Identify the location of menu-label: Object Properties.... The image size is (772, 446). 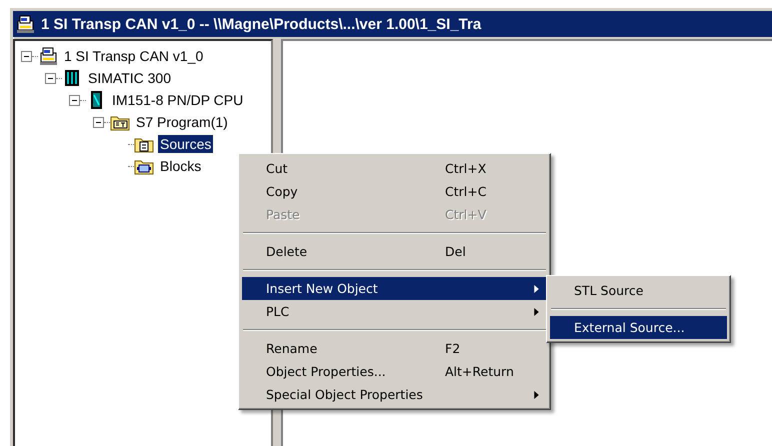
(326, 371).